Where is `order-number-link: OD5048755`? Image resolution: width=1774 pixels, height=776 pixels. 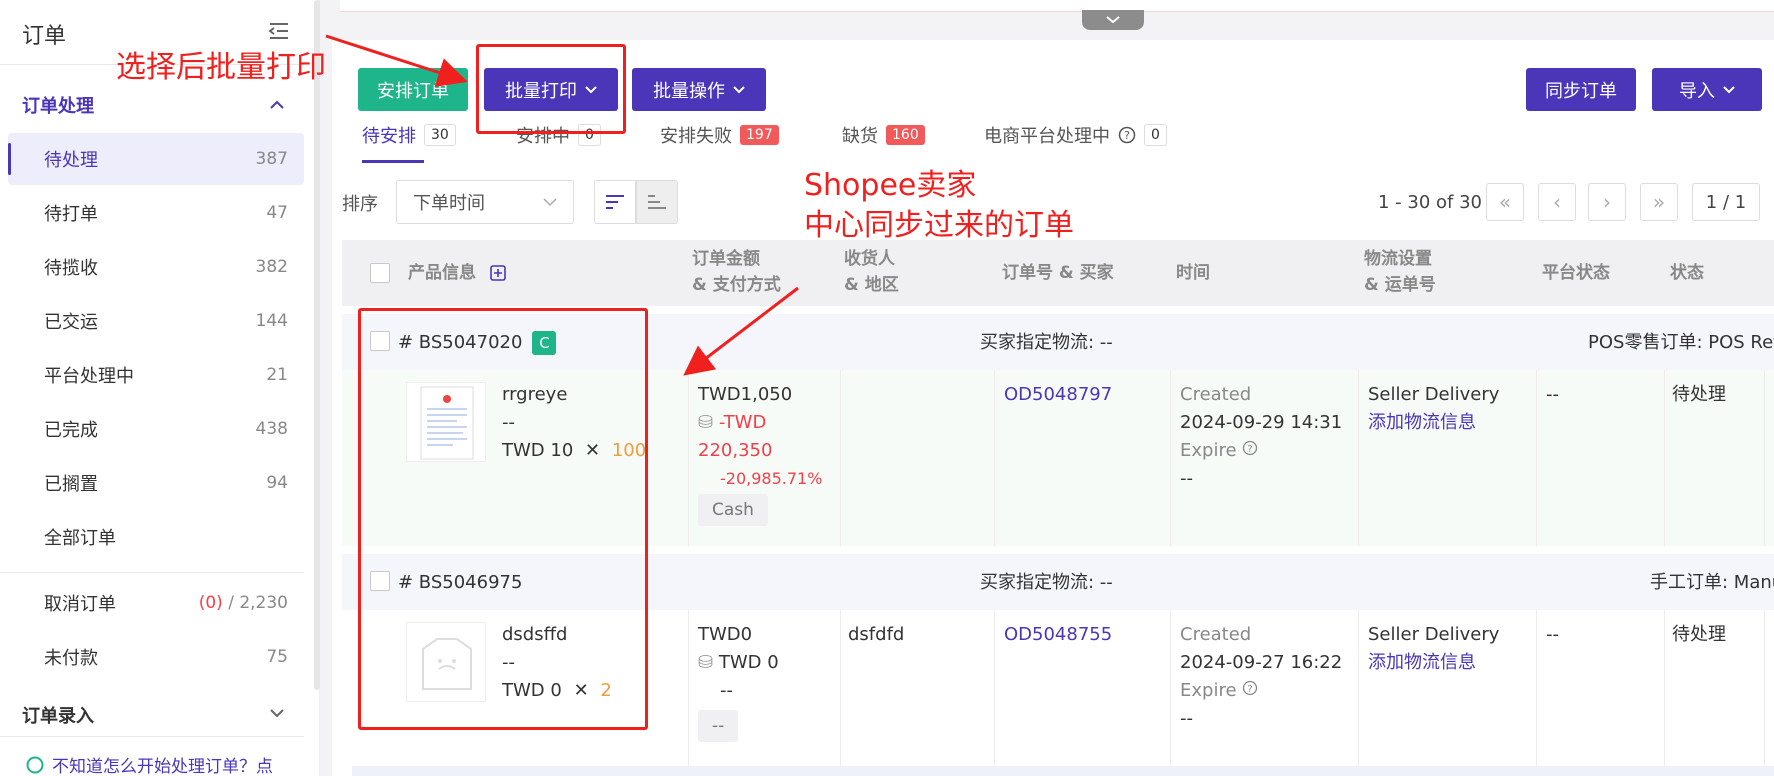
order-number-link: OD5048755 is located at coordinates (1058, 634).